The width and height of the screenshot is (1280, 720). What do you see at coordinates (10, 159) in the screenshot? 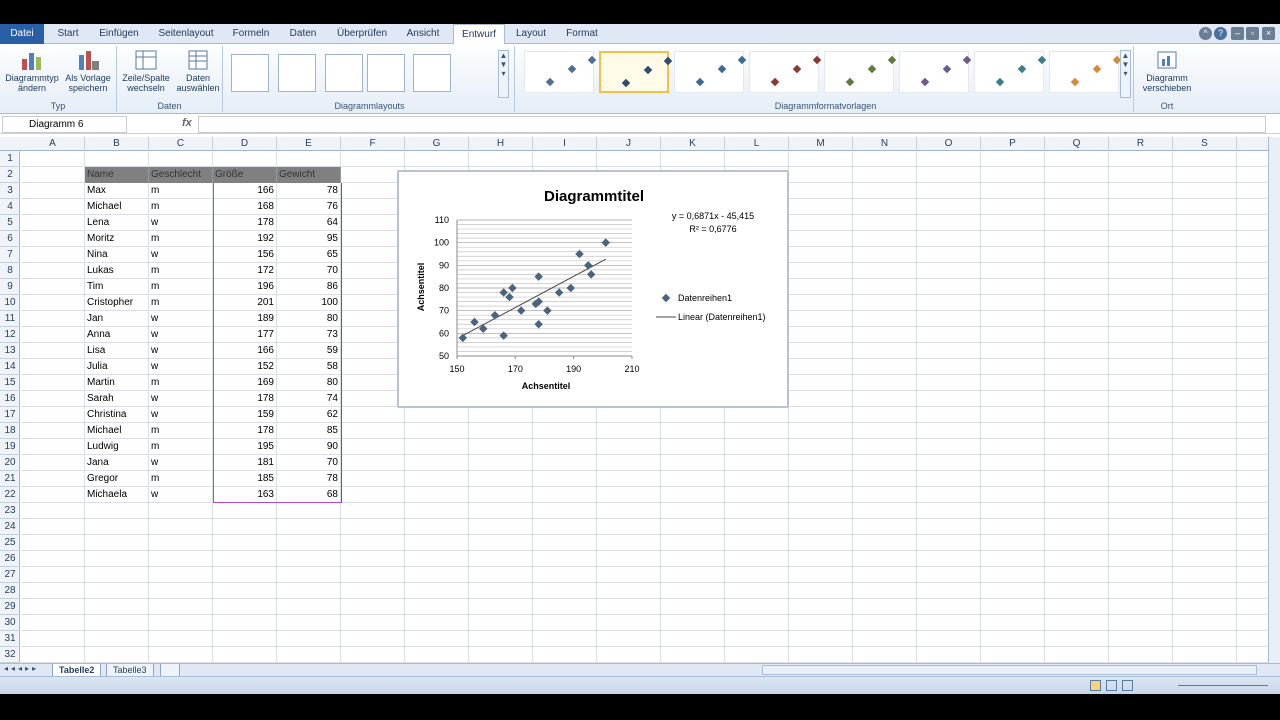
I see `row-header-1: 1` at bounding box center [10, 159].